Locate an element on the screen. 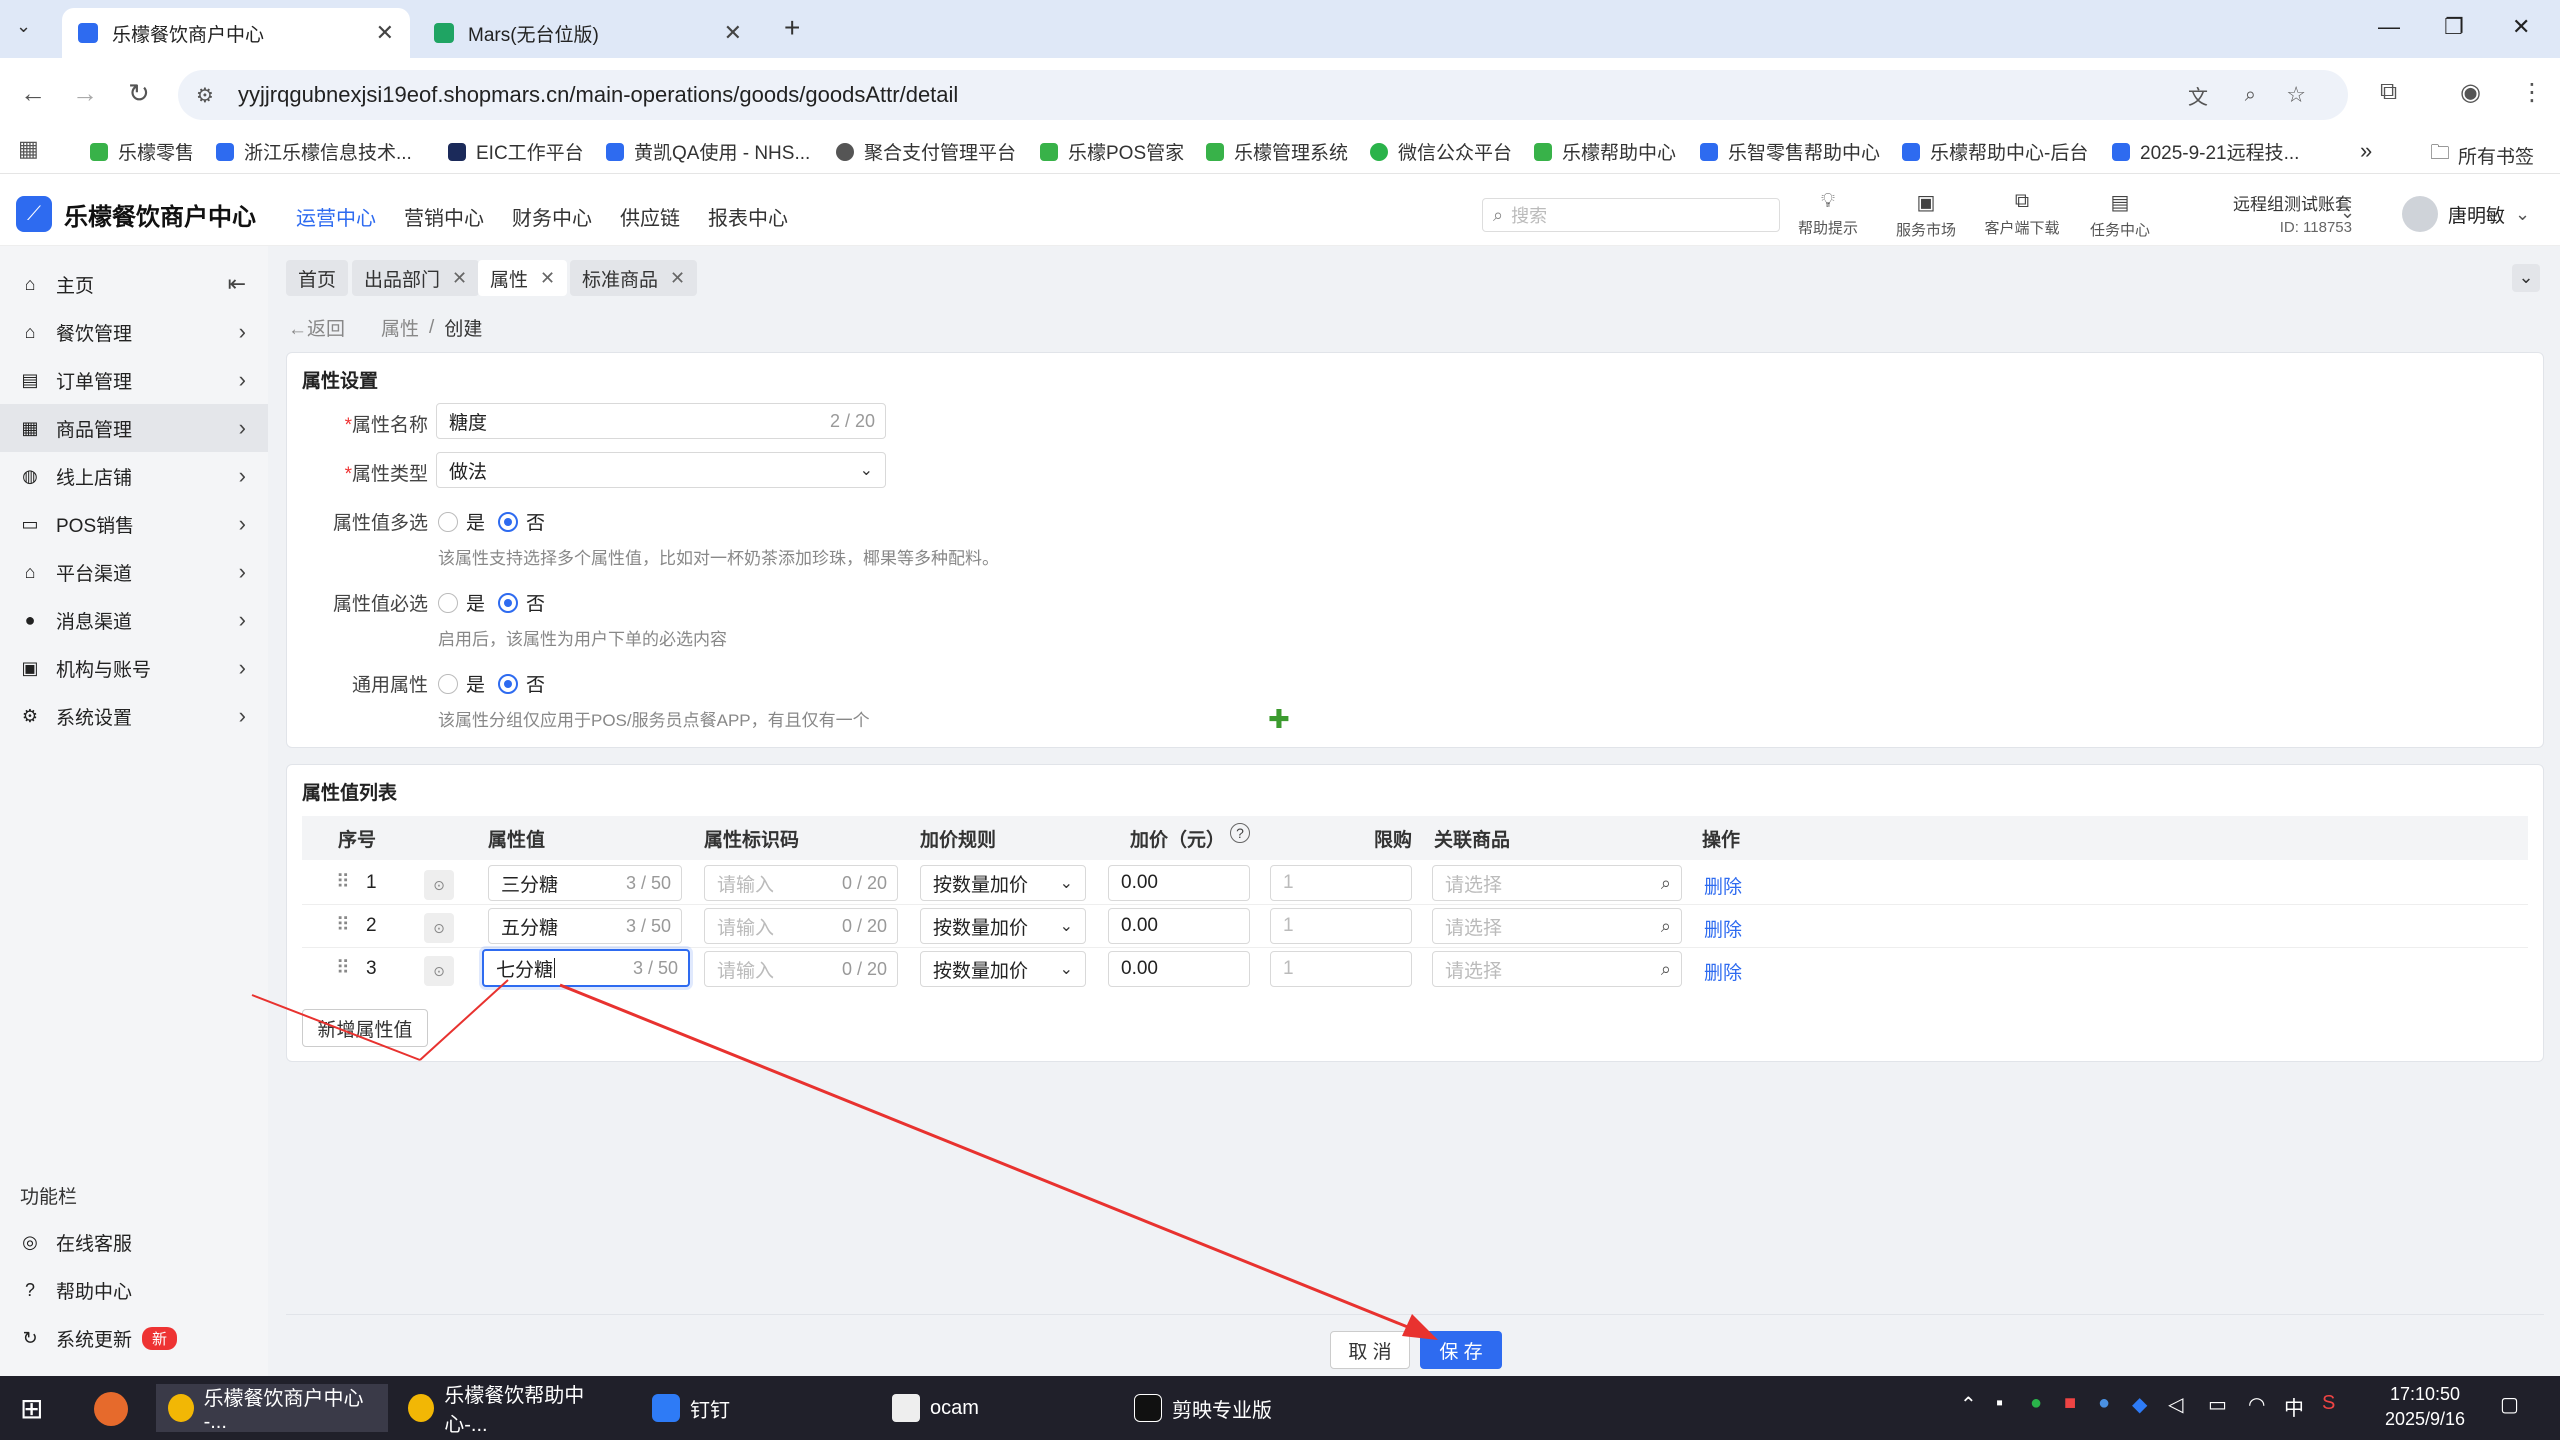  ime-indicator: 中 is located at coordinates (2294, 1406).